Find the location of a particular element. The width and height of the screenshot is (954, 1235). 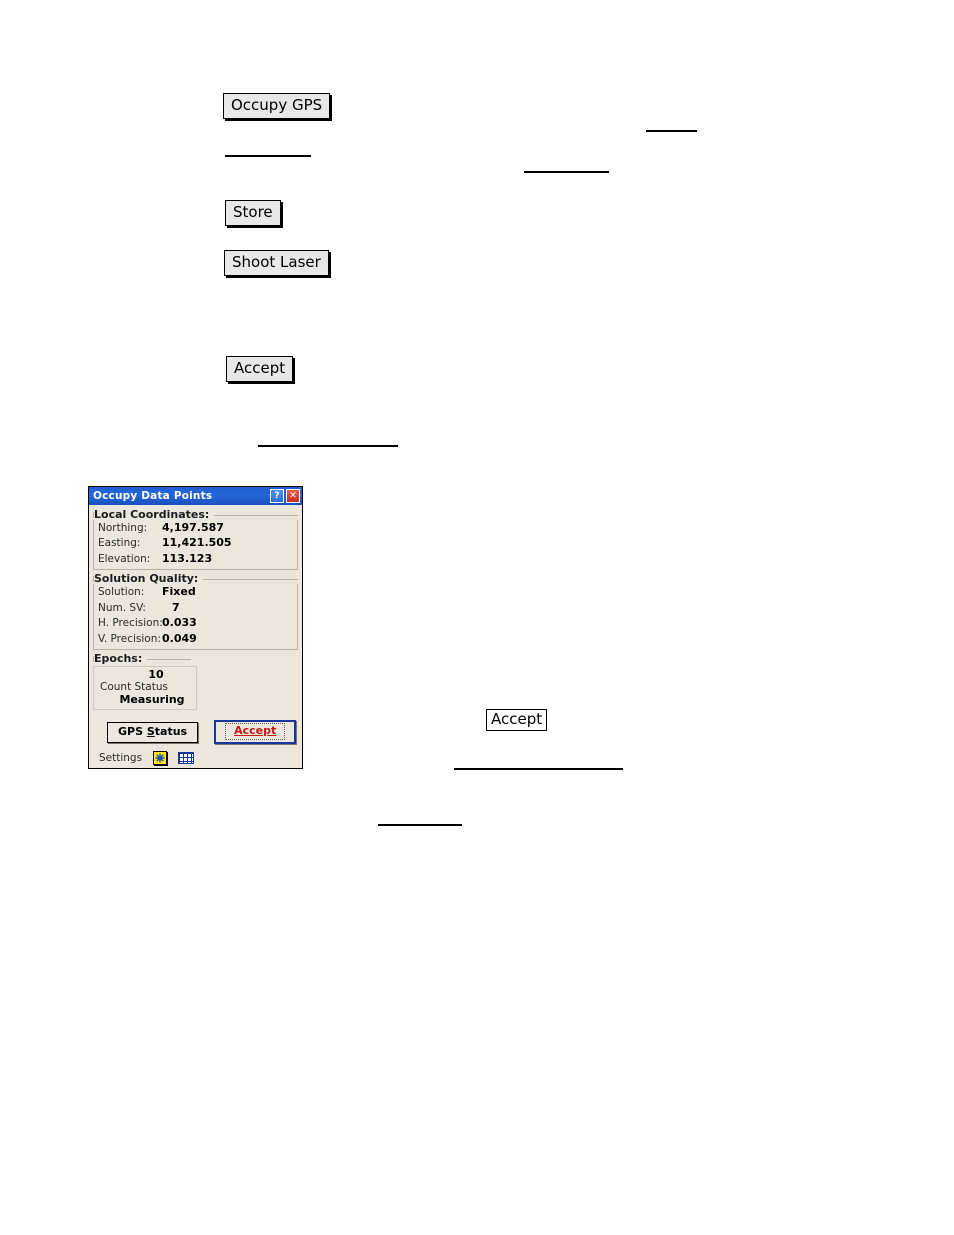

northing-label: Northing: is located at coordinates (123, 528).